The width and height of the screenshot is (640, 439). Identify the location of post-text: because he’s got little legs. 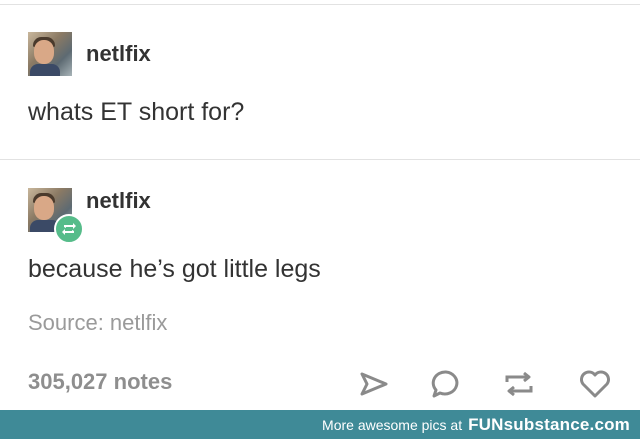
(174, 269).